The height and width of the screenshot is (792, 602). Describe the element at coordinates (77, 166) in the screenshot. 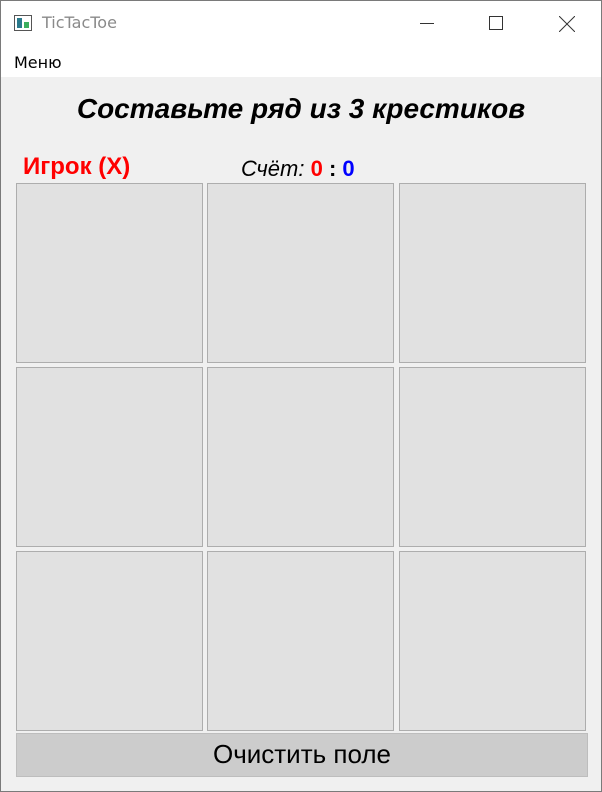

I see `current-player-label: Игрок (X)` at that location.